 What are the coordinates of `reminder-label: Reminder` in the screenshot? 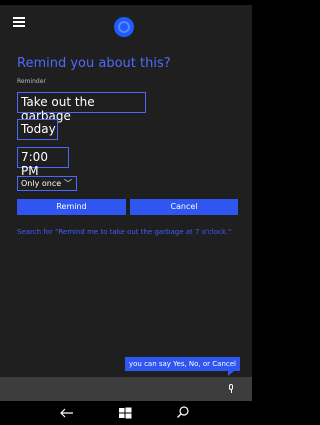 It's located at (31, 81).